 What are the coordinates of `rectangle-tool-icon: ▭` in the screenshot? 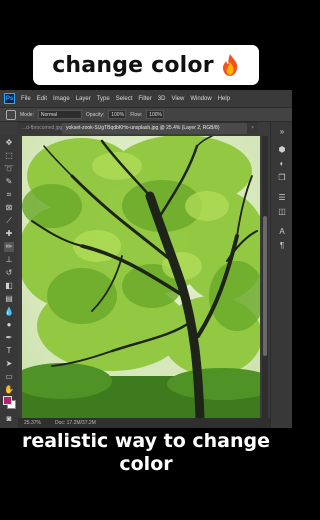 It's located at (9, 377).